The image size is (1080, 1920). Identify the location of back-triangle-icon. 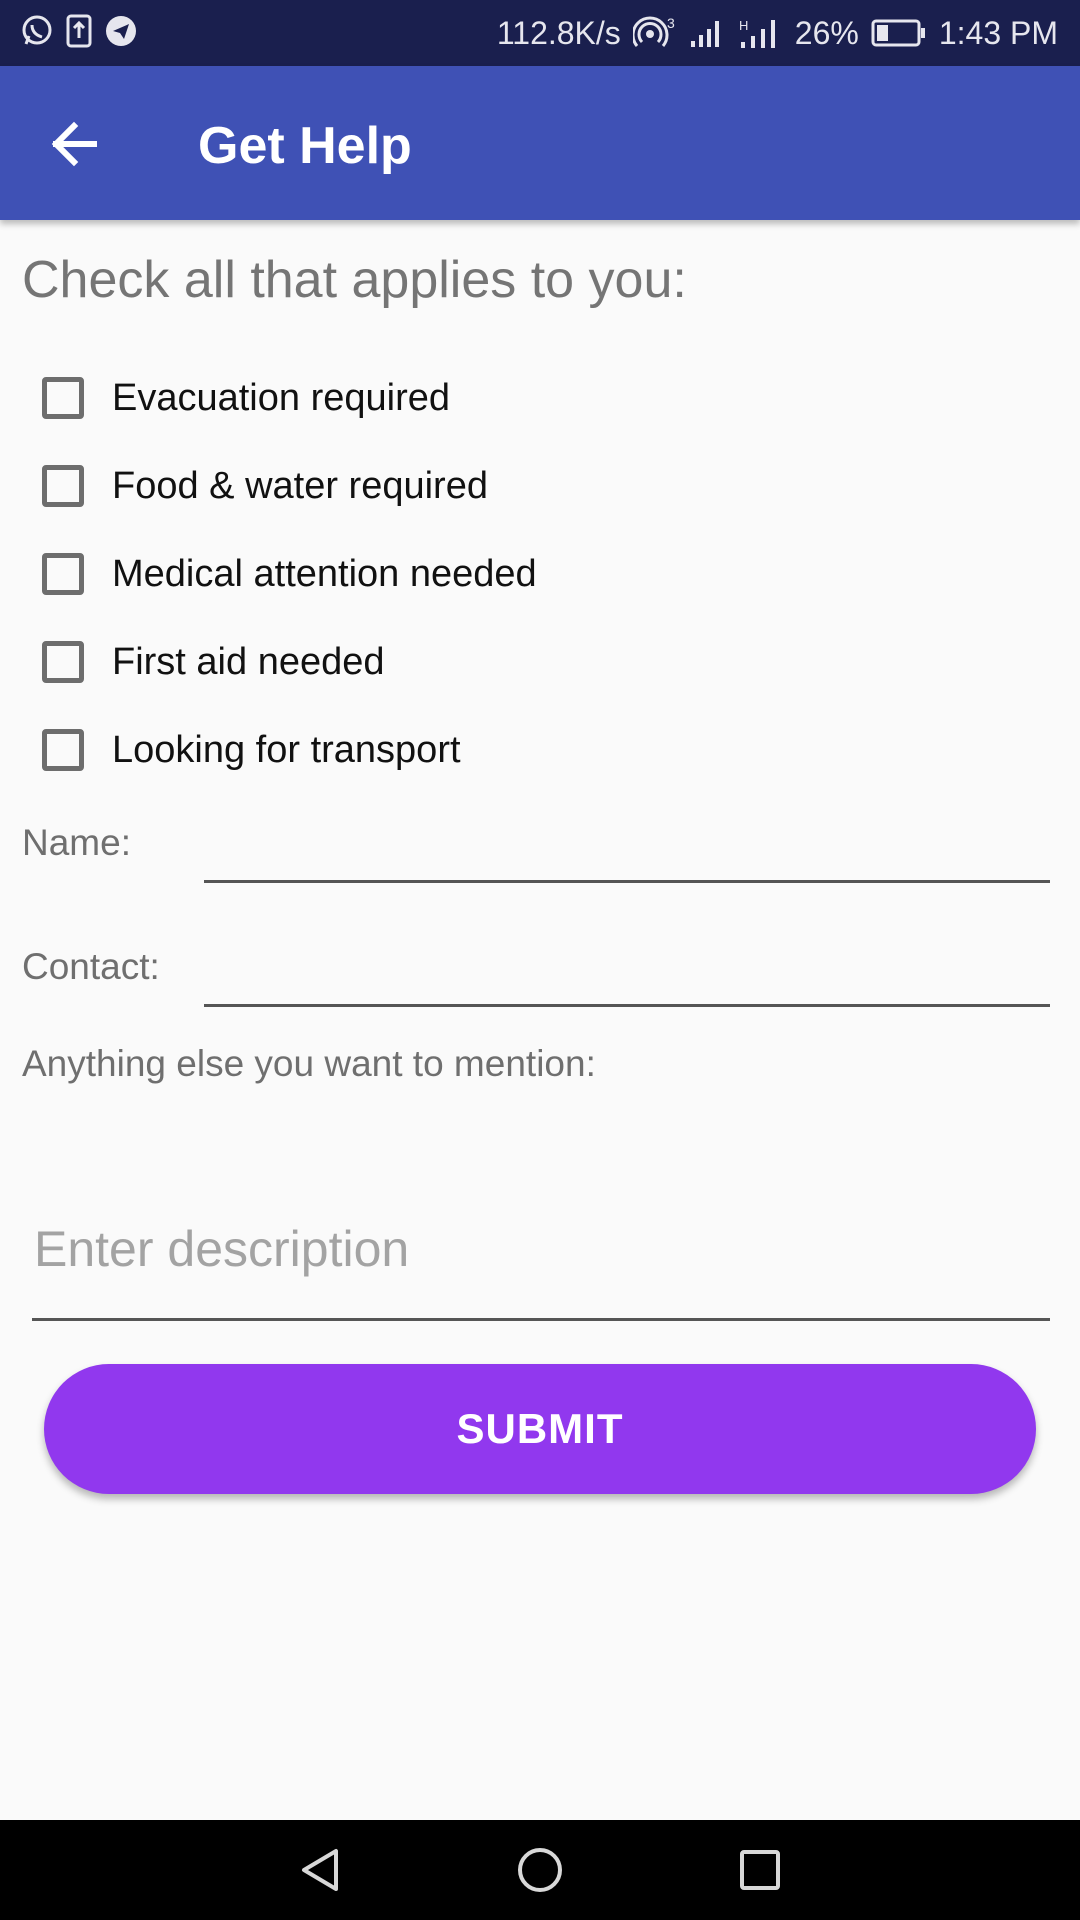
(320, 1870).